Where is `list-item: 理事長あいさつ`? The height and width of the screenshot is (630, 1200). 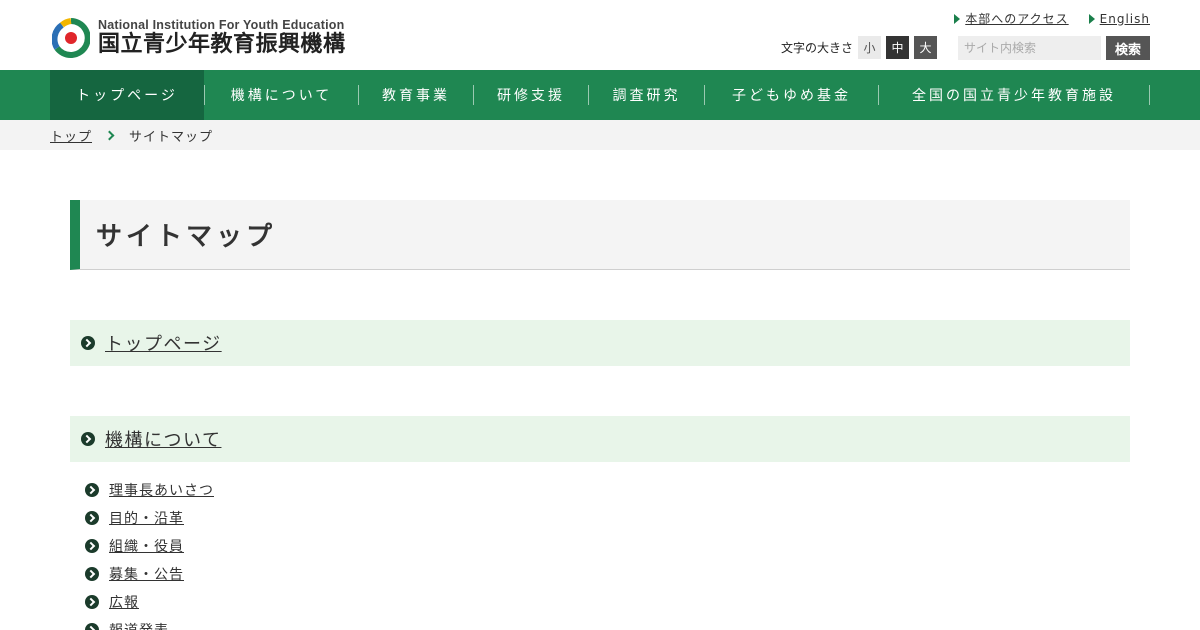 list-item: 理事長あいさつ is located at coordinates (149, 490).